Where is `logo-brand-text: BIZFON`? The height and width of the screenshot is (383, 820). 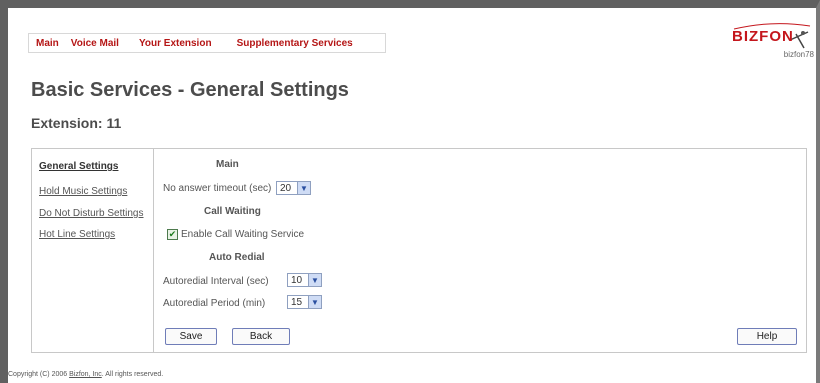 logo-brand-text: BIZFON is located at coordinates (763, 36).